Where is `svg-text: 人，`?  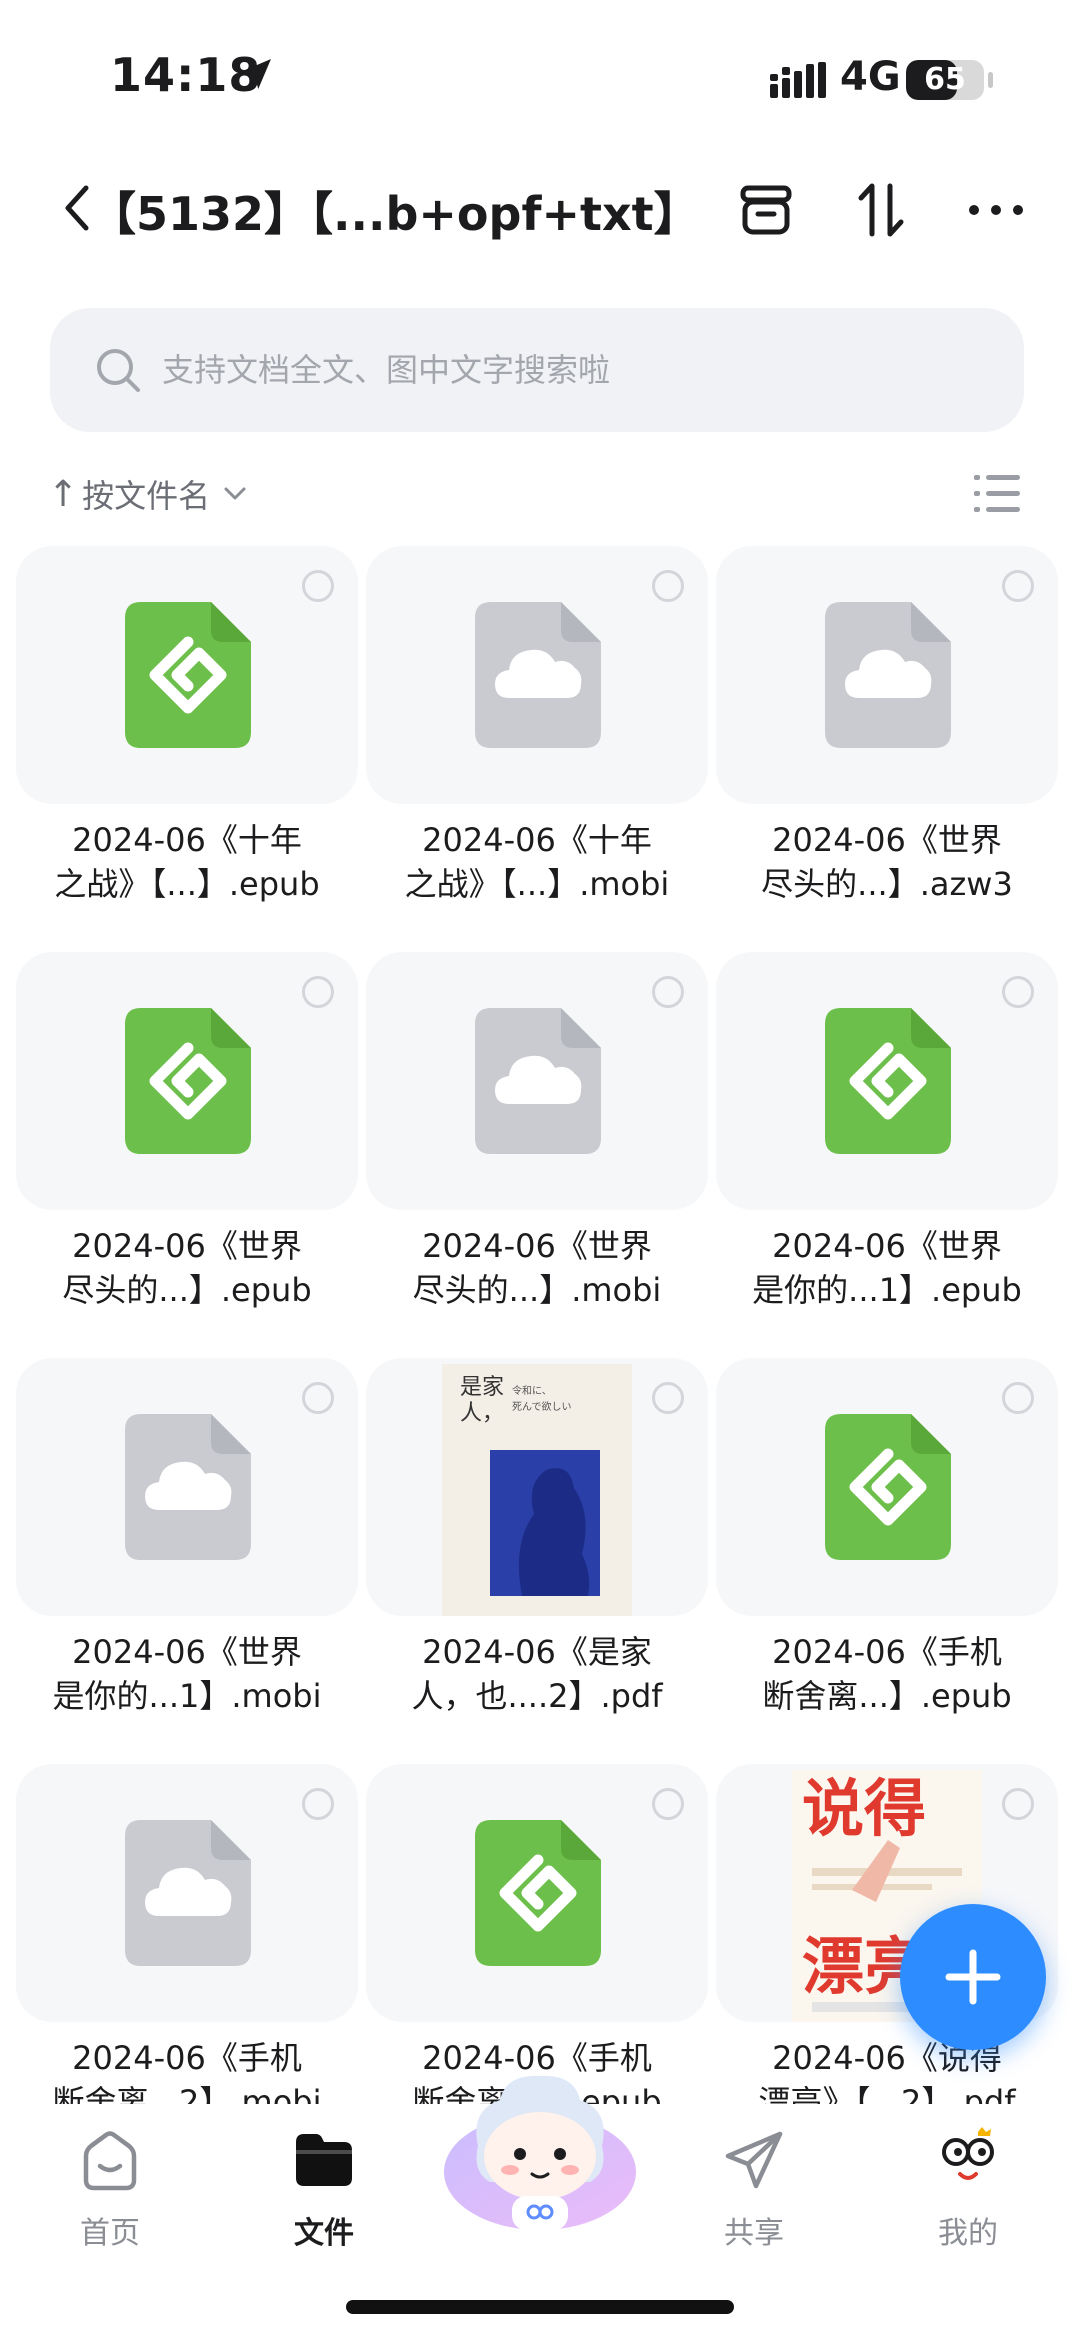
svg-text: 人， is located at coordinates (482, 1413).